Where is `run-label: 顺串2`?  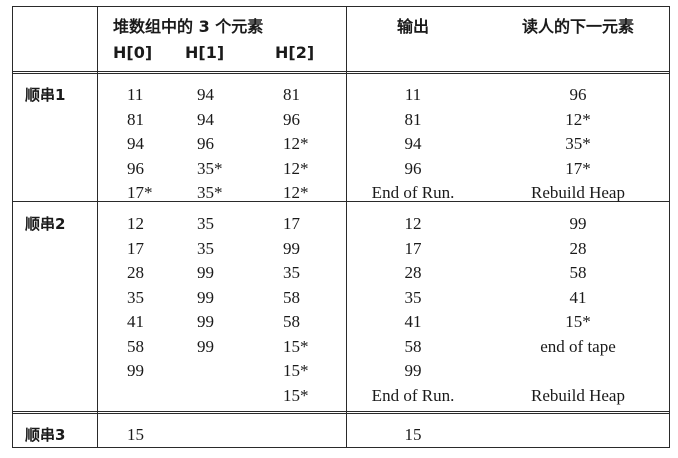
run-label: 顺串2 is located at coordinates (45, 224).